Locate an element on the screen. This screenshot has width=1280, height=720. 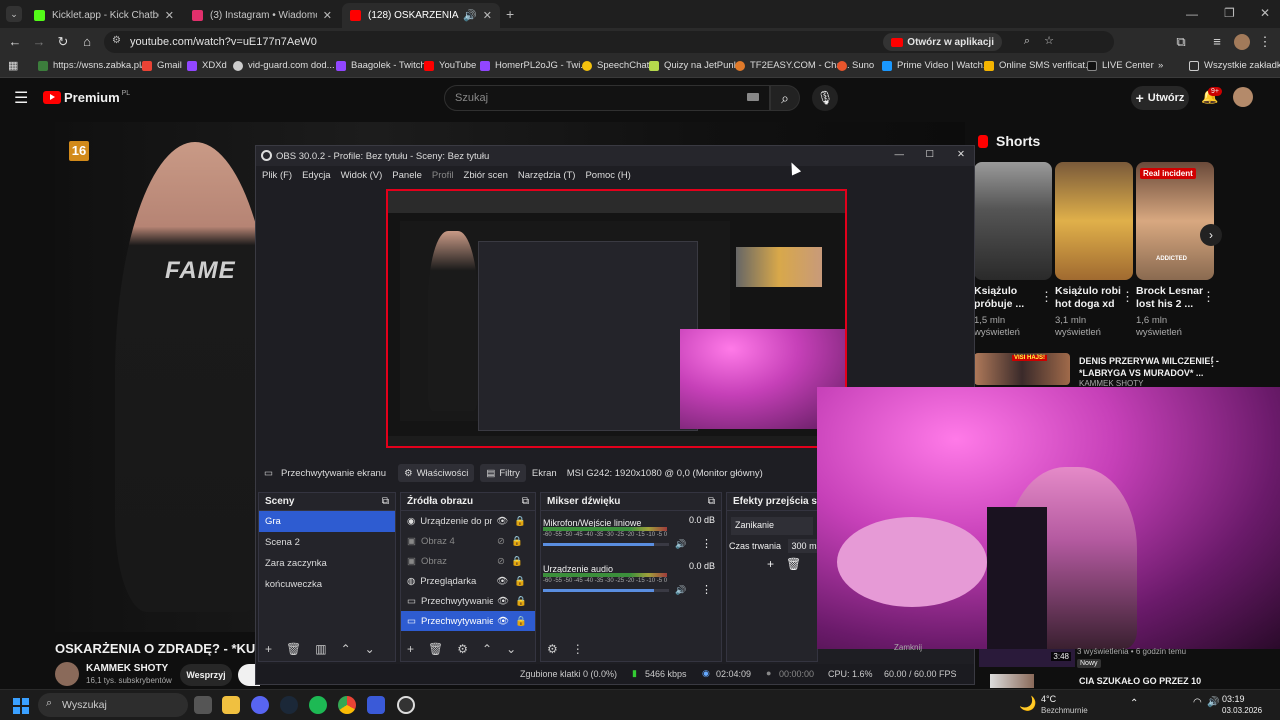
site-info-icon: ⚙ is located at coordinates (116, 40).